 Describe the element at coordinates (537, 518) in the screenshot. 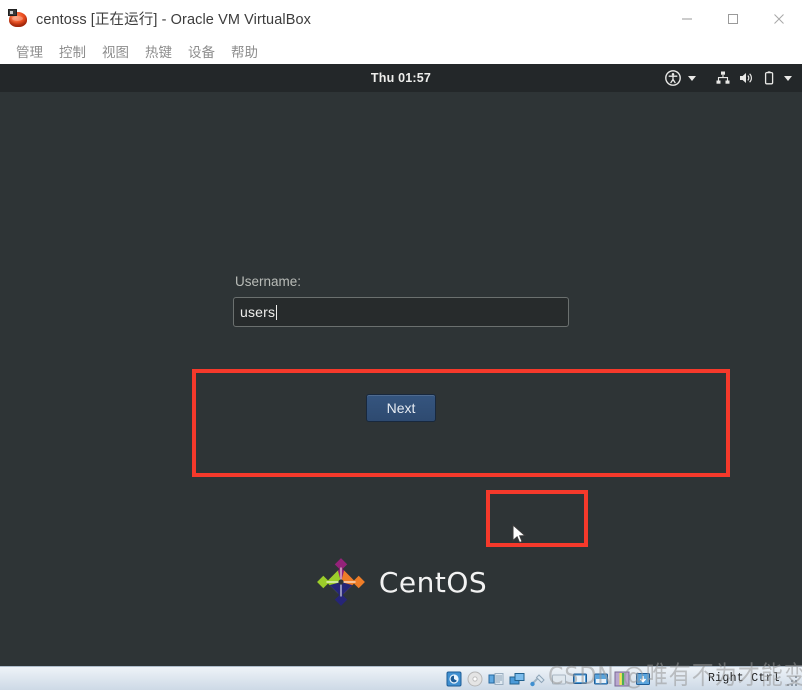

I see `annotation-box-next` at that location.